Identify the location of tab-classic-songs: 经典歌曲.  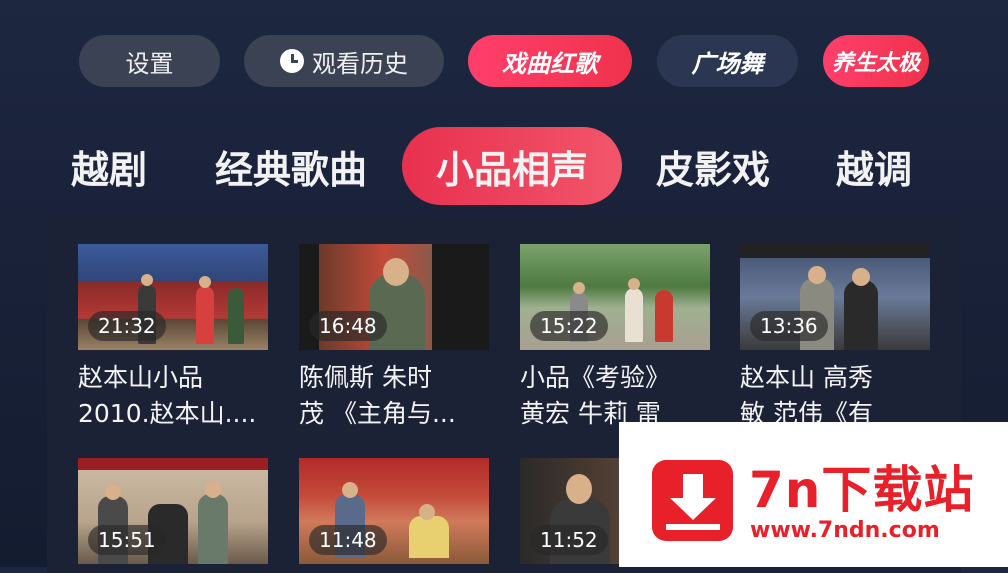
(291, 166).